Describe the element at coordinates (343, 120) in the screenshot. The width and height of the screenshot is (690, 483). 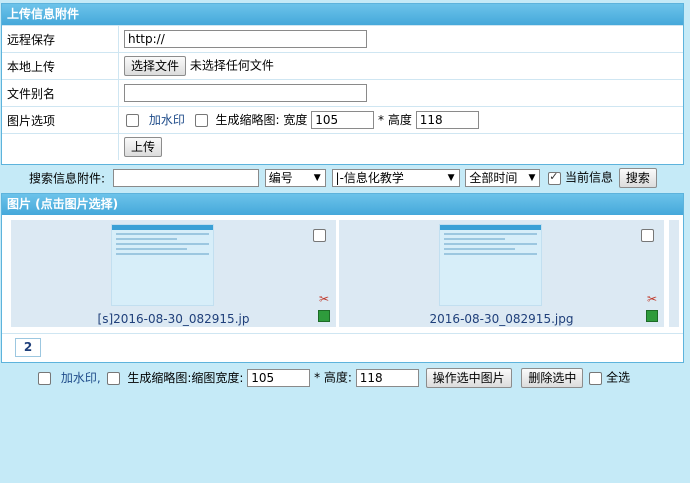
I see `thumb-width-input` at that location.